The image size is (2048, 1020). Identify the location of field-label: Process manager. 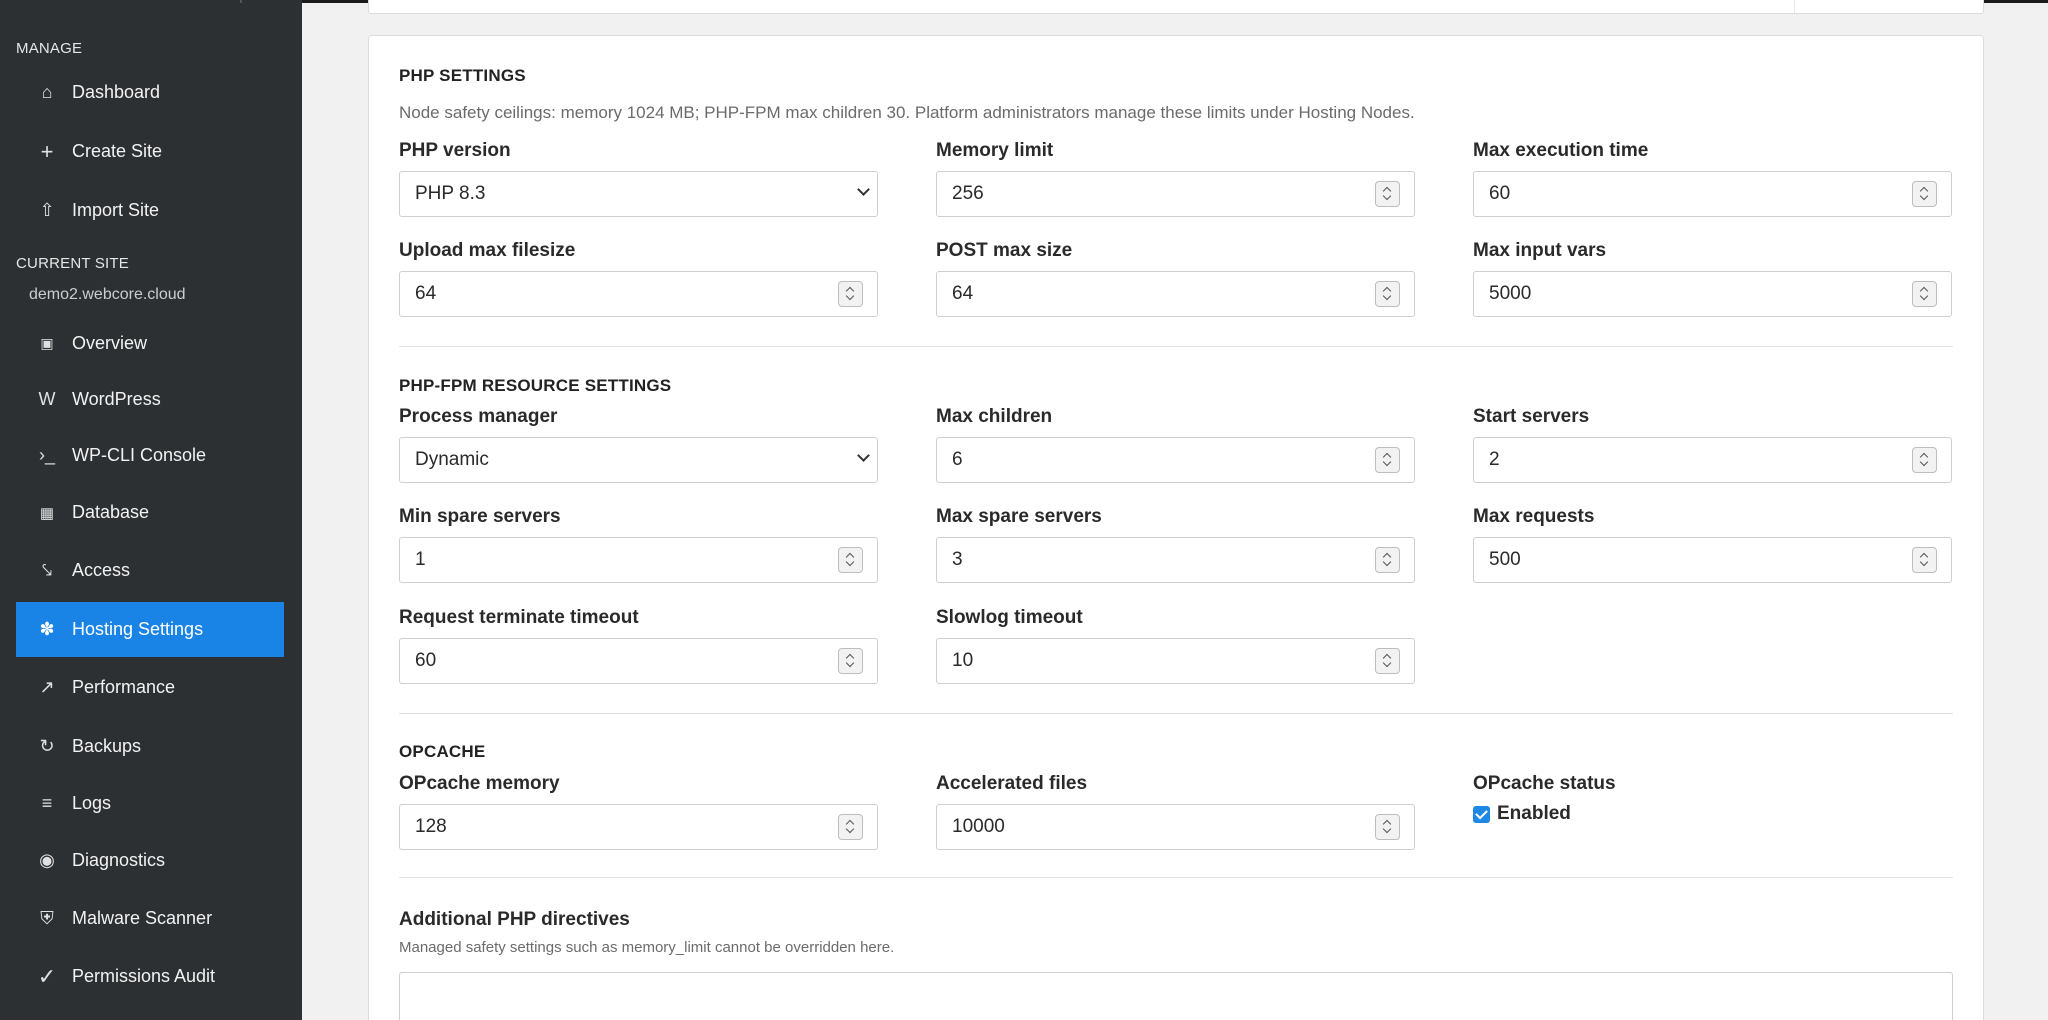
(478, 416).